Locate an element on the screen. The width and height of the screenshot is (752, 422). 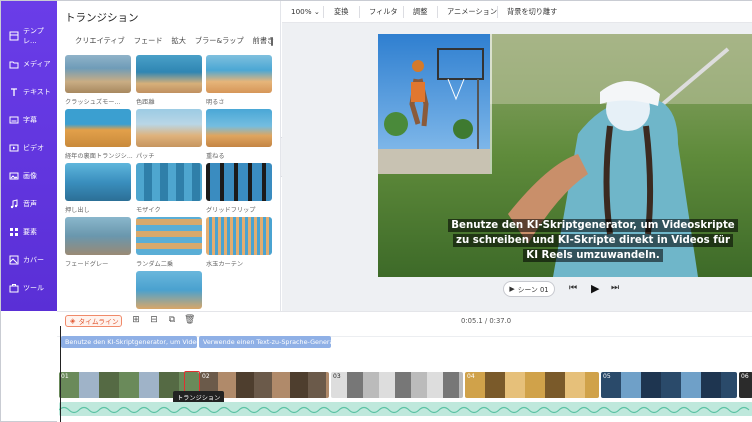
playback-controls: ▶ シーン 01 ⏮ ▶ ⏭ is located at coordinates (568, 289).